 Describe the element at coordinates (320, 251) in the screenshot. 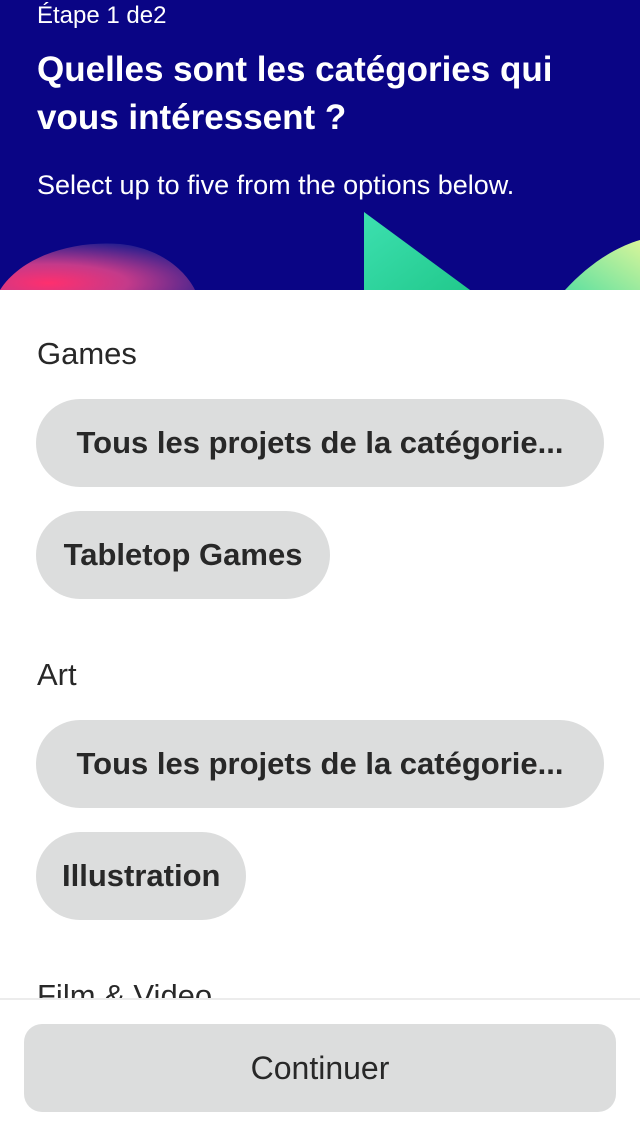

I see `decorative-shapes-graphic` at that location.